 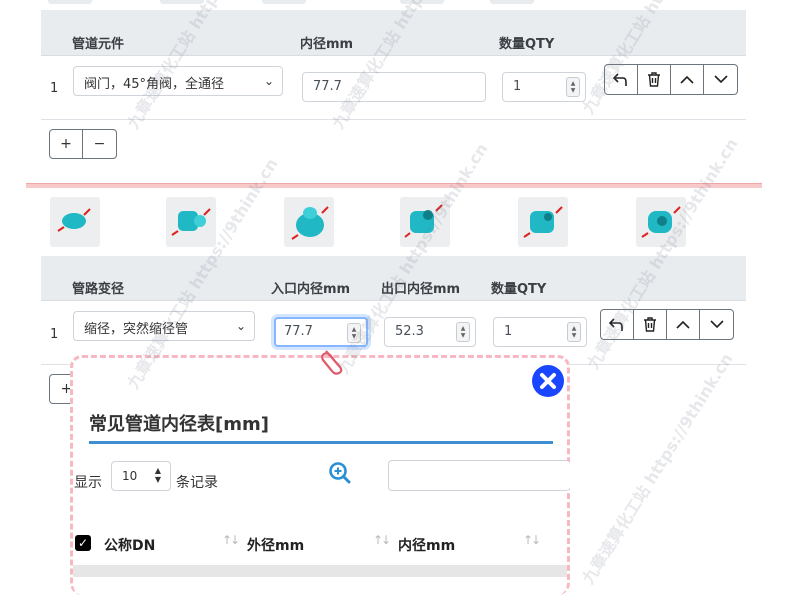 What do you see at coordinates (197, 483) in the screenshot?
I see `records-label: 条记录` at bounding box center [197, 483].